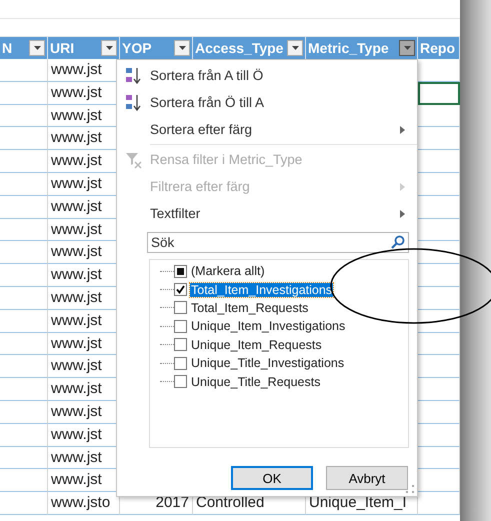 This screenshot has height=521, width=491. I want to click on resize-grip-icon, so click(410, 489).